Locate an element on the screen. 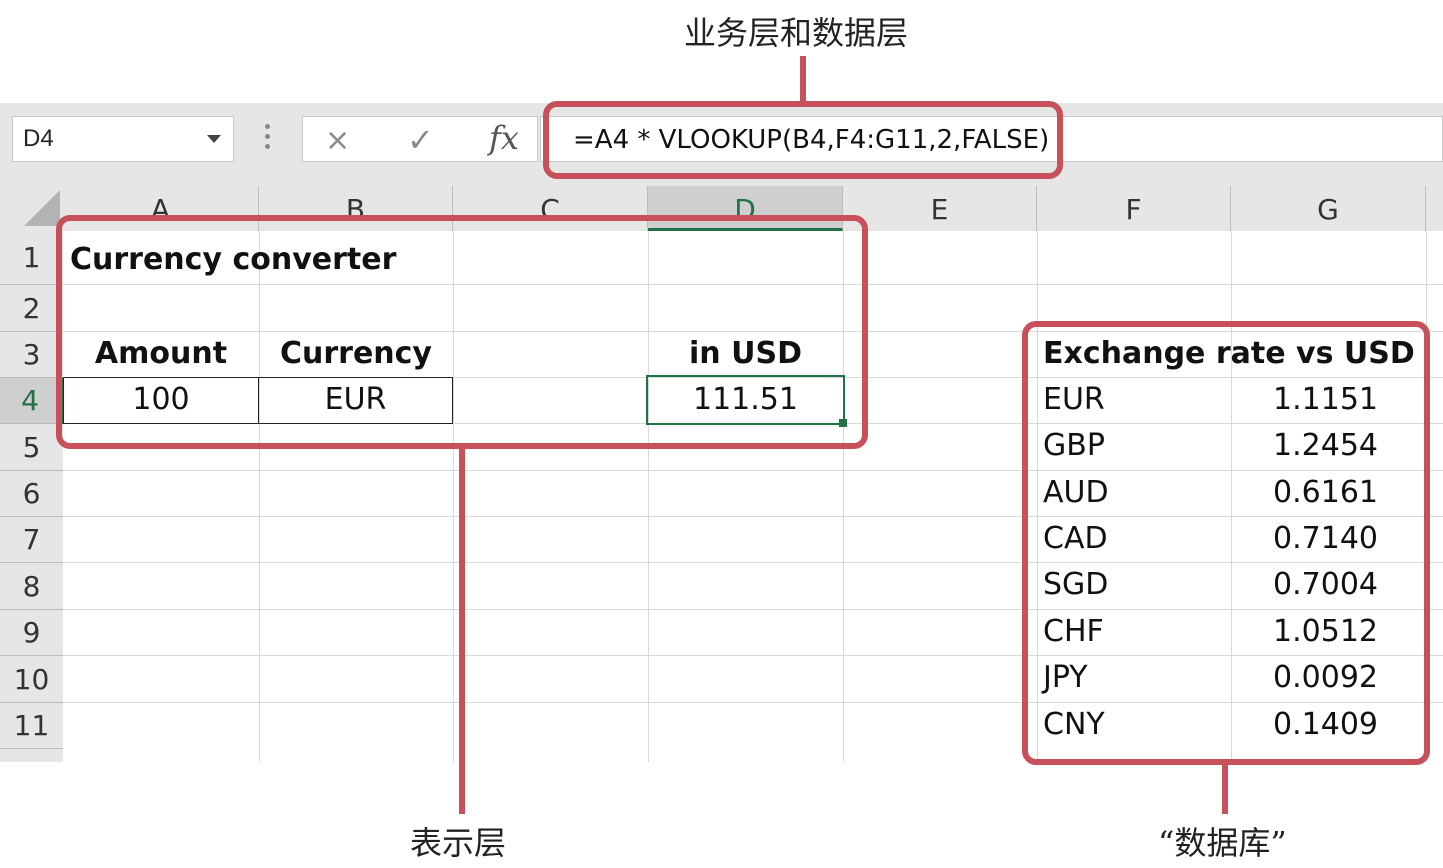 This screenshot has width=1443, height=868. row-header-5: 5 is located at coordinates (31, 447).